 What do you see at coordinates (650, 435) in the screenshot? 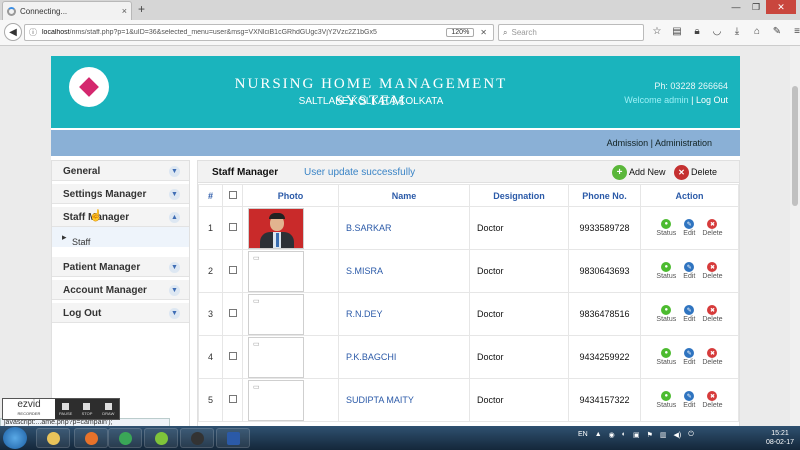
I see `flag-icon: ⚑` at bounding box center [650, 435].